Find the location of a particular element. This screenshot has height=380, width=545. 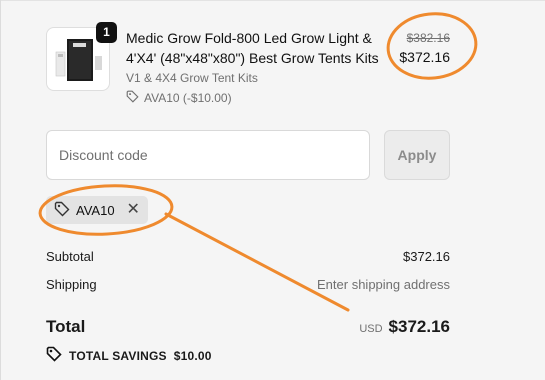

currency-code: USD is located at coordinates (371, 329).